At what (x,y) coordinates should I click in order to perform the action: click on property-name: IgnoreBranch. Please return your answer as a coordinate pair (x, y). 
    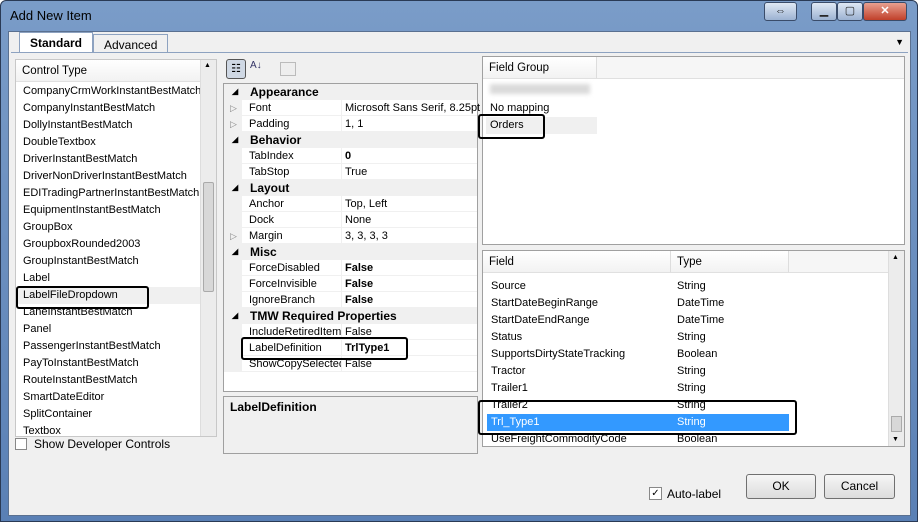
    Looking at the image, I should click on (295, 300).